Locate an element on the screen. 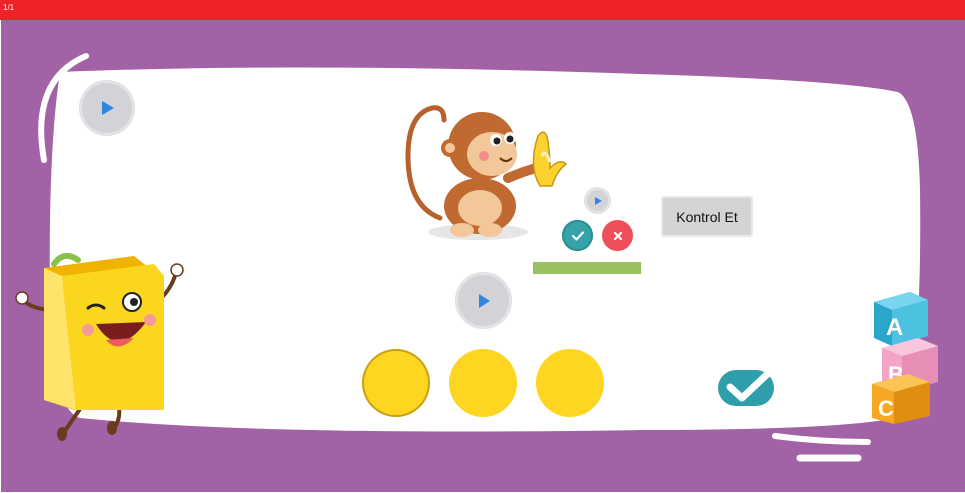  answer-drop-bar is located at coordinates (587, 268).